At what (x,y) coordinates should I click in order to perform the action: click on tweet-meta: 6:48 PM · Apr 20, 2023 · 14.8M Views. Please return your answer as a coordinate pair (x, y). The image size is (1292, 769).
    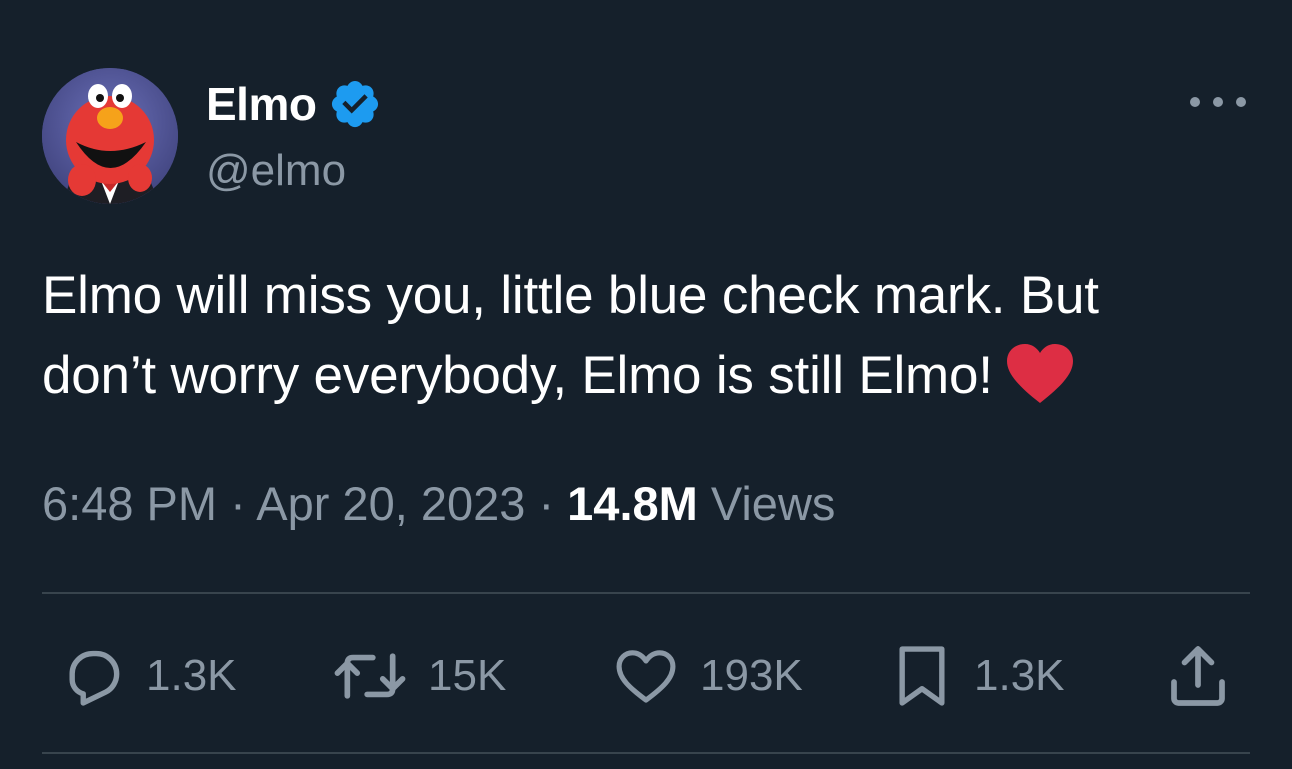
    Looking at the image, I should click on (438, 504).